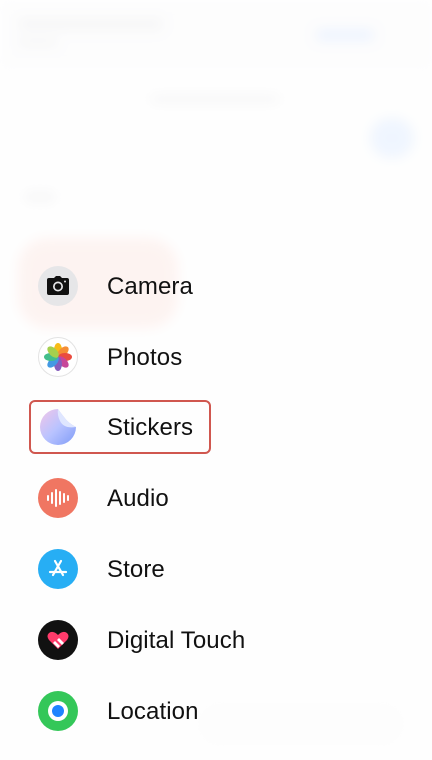  Describe the element at coordinates (58, 357) in the screenshot. I see `photos-icon` at that location.